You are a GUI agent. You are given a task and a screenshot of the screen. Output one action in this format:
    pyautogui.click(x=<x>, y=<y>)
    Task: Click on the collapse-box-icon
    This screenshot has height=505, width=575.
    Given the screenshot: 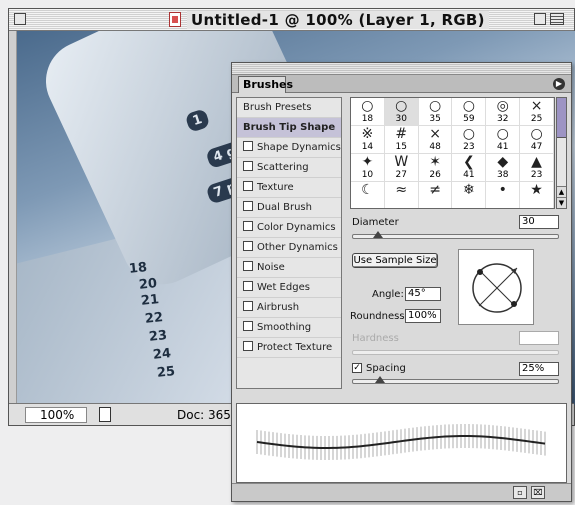 What is the action you would take?
    pyautogui.click(x=557, y=19)
    